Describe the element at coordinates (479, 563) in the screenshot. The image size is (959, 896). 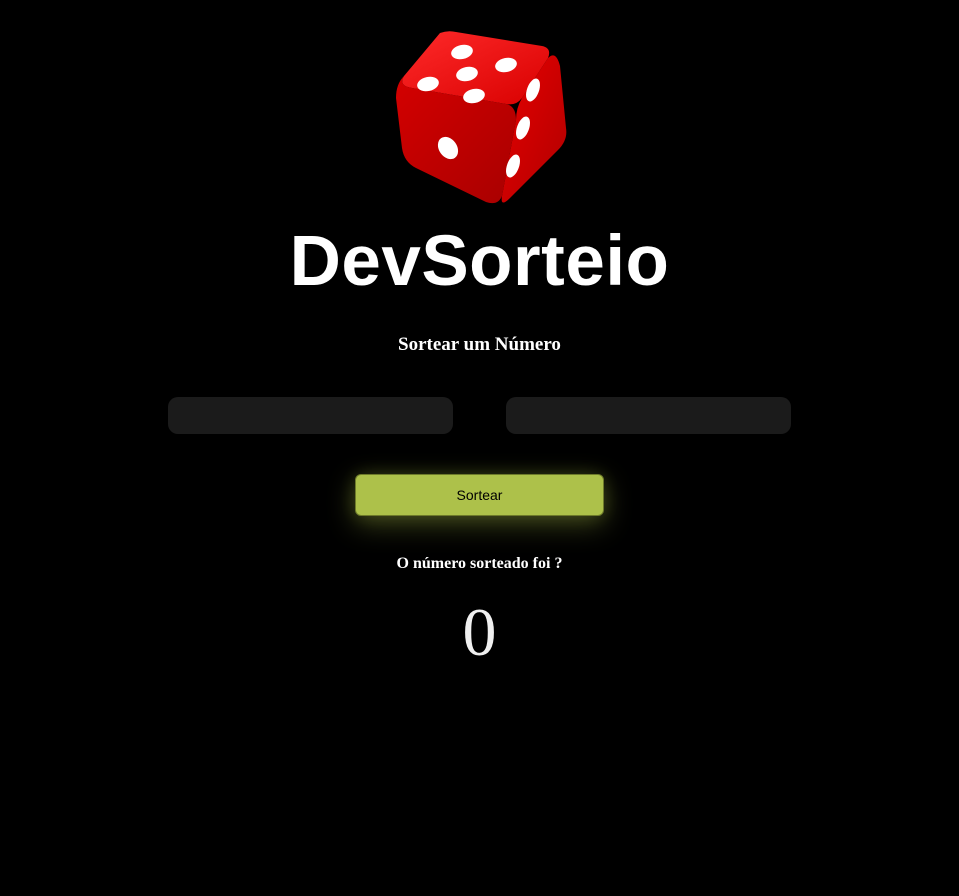
I see `result-label: O número sorteado foi ?` at that location.